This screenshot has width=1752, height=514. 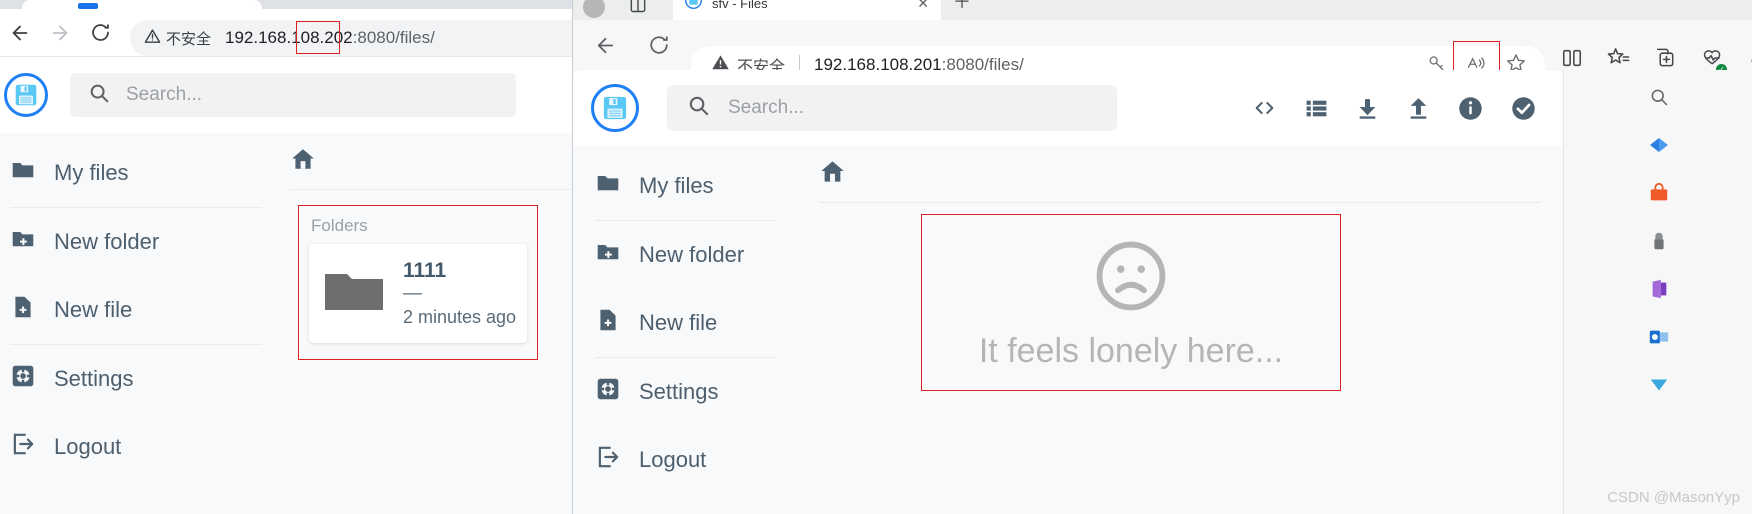 I want to click on forward-arrow-icon, so click(x=60, y=33).